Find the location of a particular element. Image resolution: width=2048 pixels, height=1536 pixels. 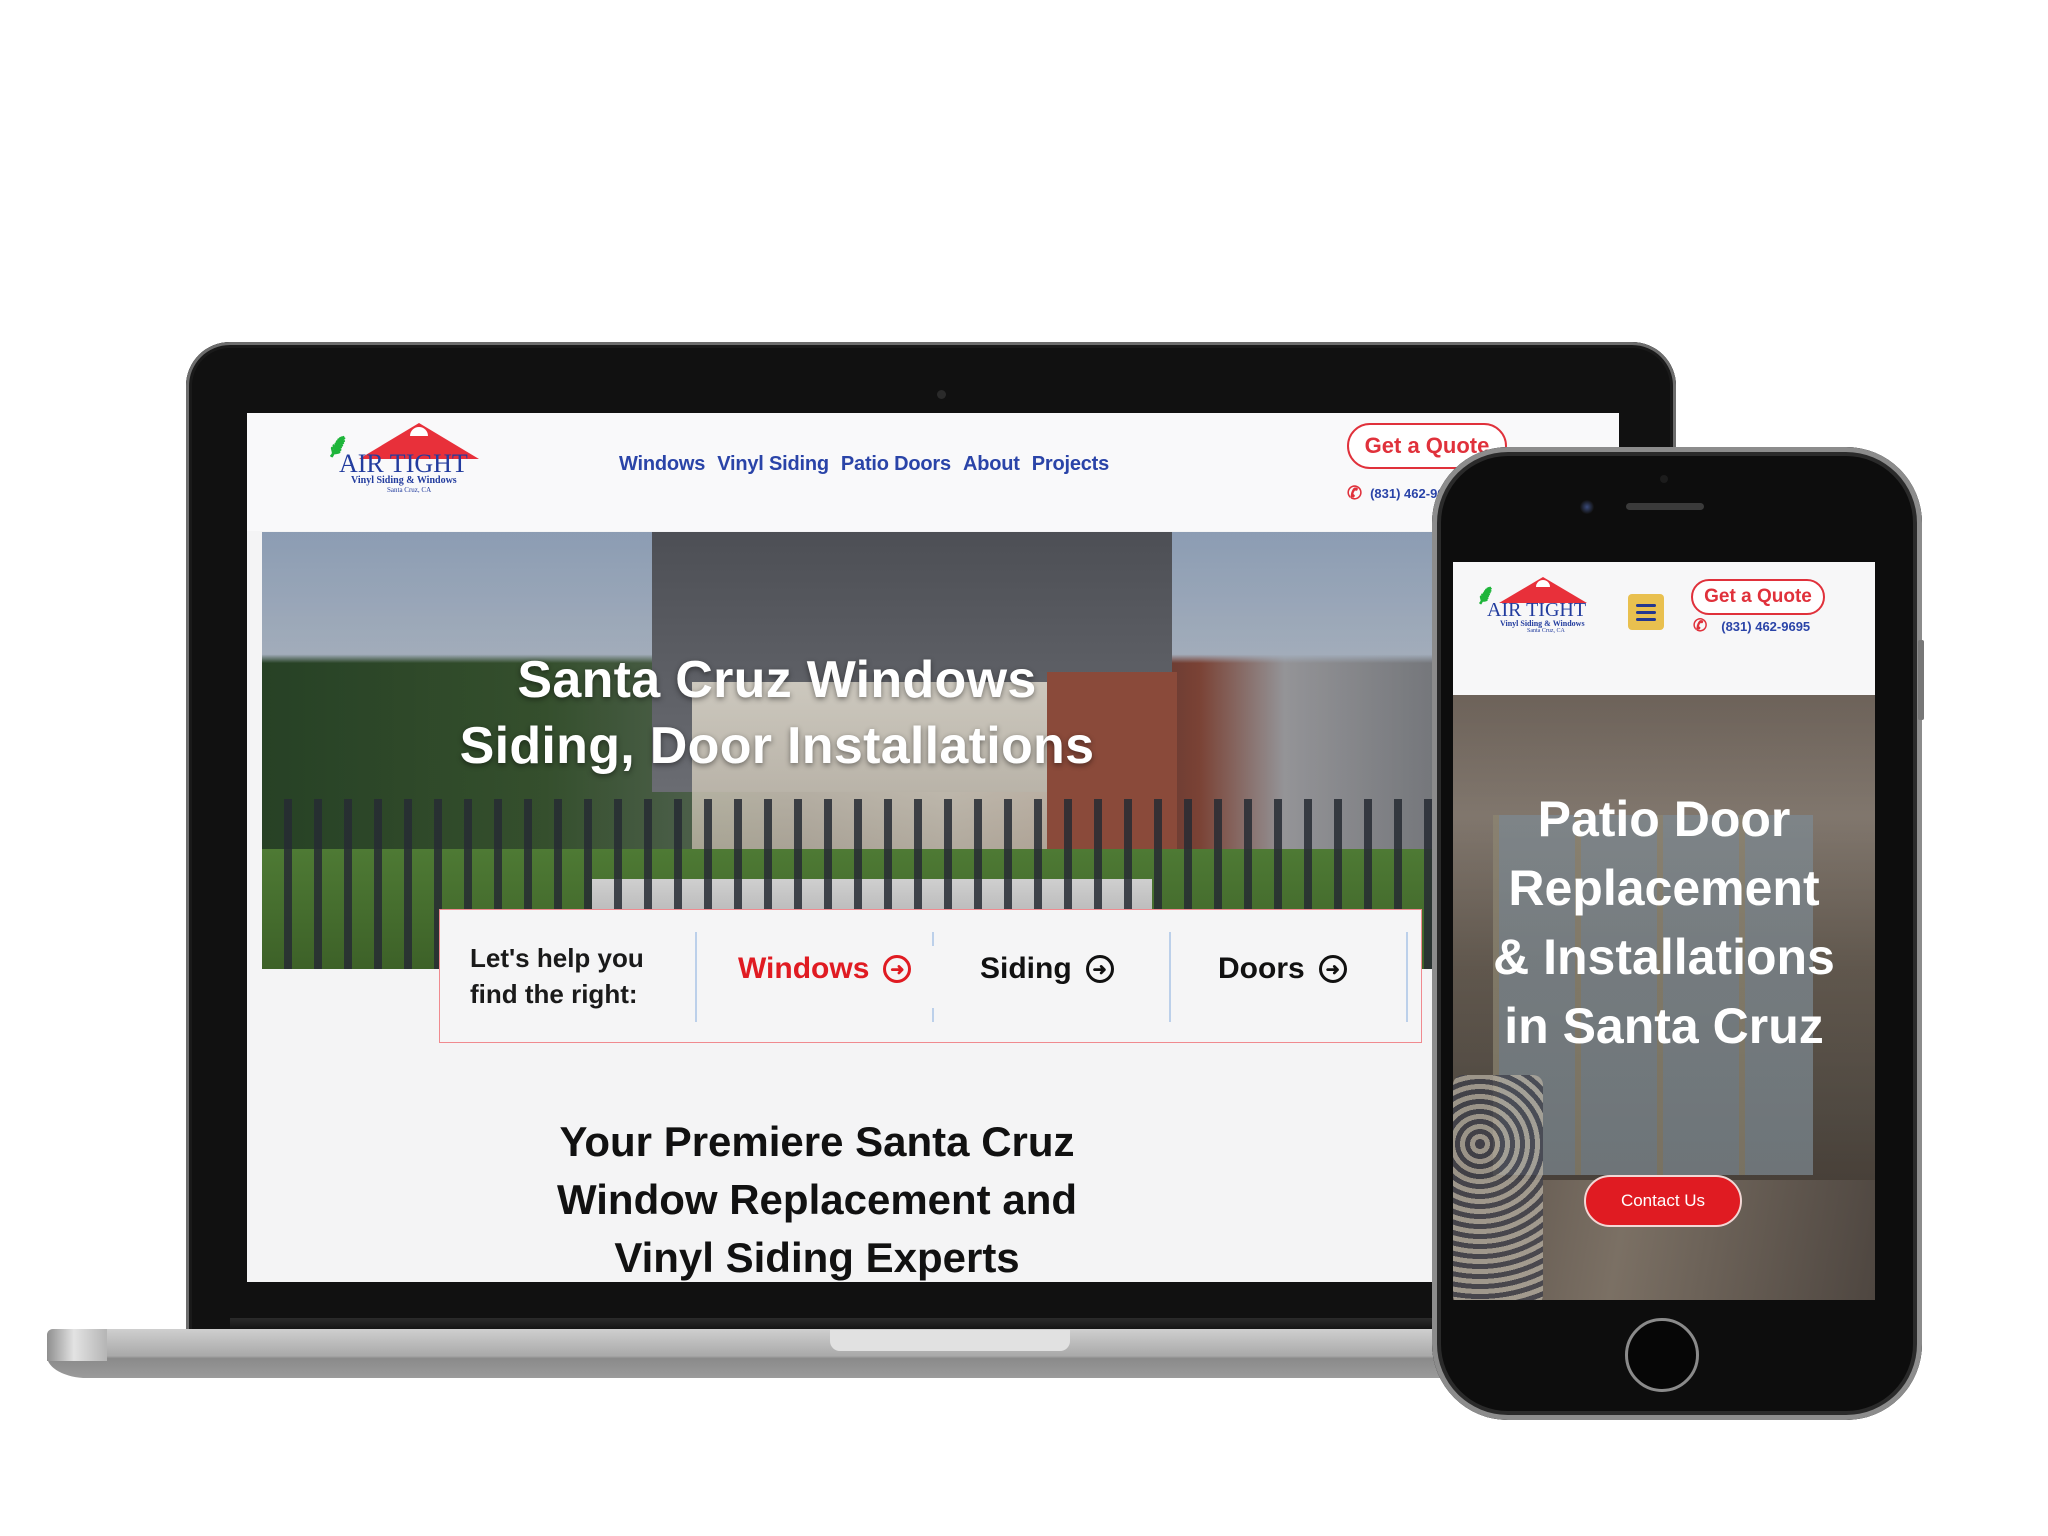

nav-patio-doors: Patio Doors is located at coordinates (896, 464).